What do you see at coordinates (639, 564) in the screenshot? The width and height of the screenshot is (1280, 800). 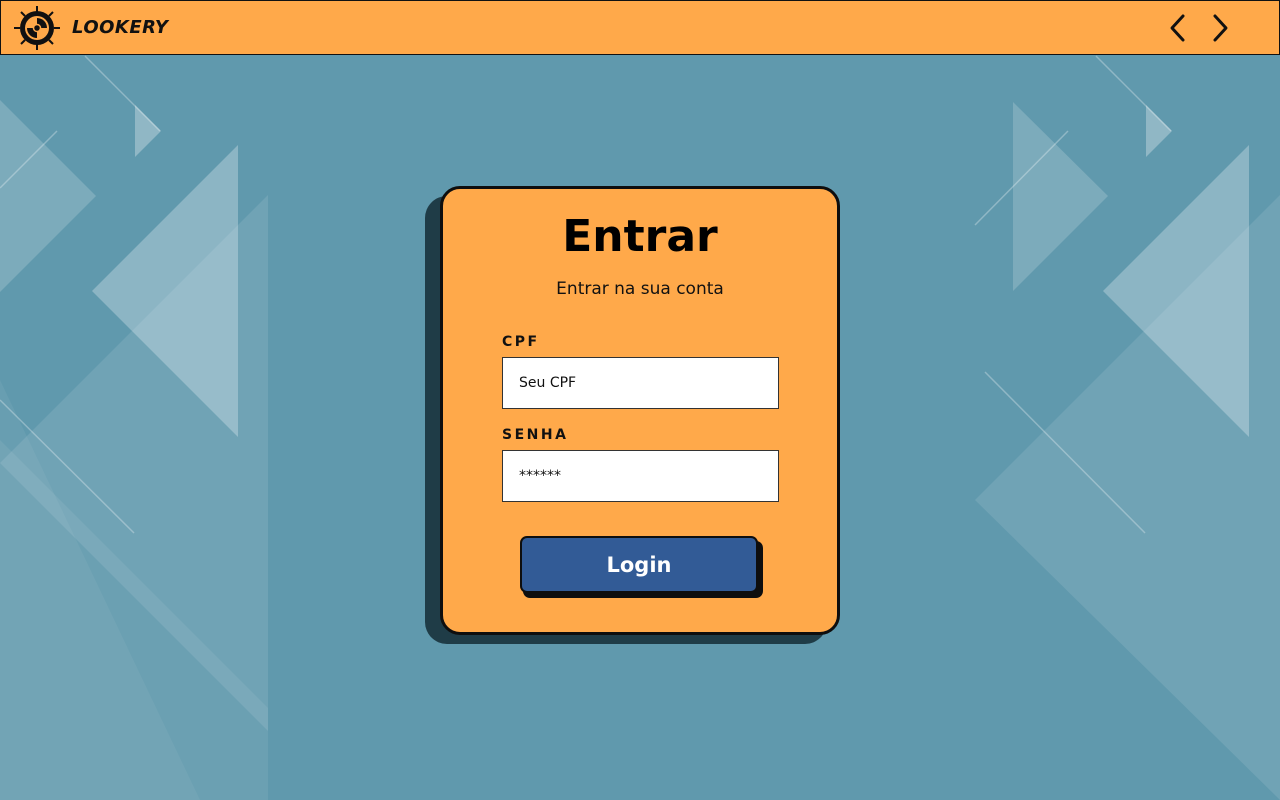 I see `login-button: Login` at bounding box center [639, 564].